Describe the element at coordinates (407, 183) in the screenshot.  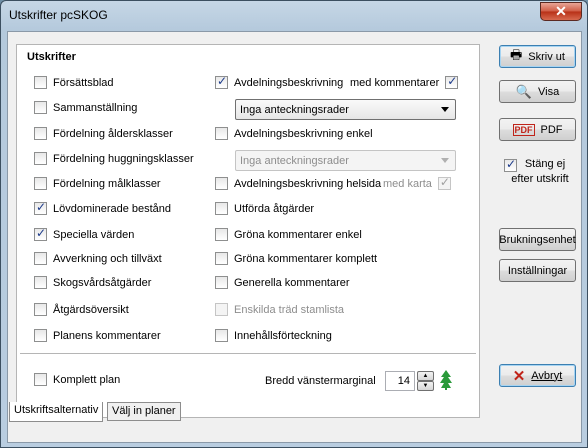
I see `checkbox-label: med karta` at that location.